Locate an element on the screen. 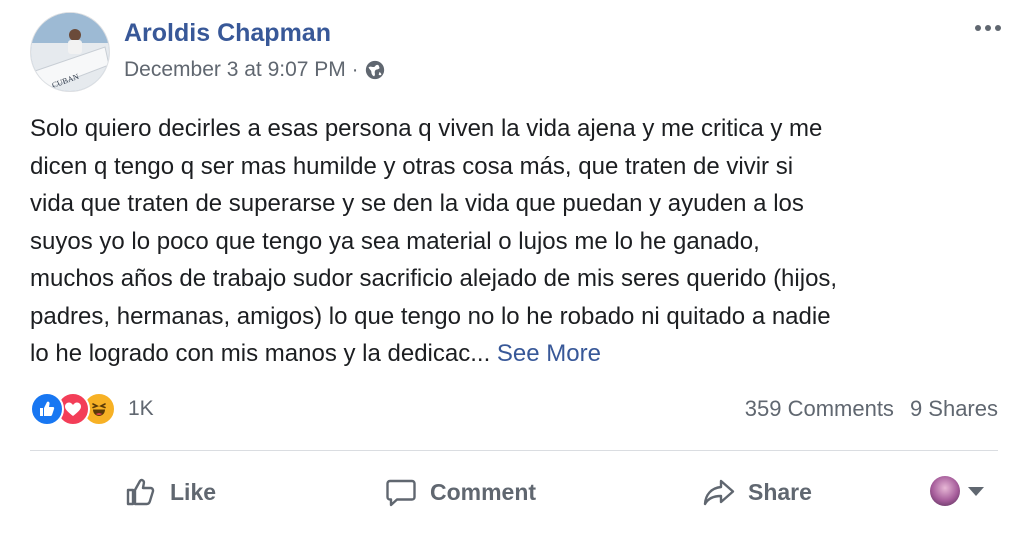 This screenshot has width=1024, height=533. post-action-bar: Like Comment Share is located at coordinates (514, 492).